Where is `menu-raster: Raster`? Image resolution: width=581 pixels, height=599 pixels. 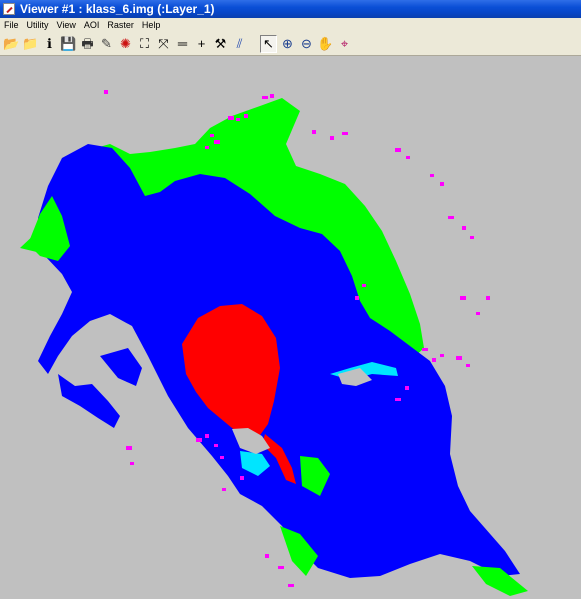 menu-raster: Raster is located at coordinates (120, 25).